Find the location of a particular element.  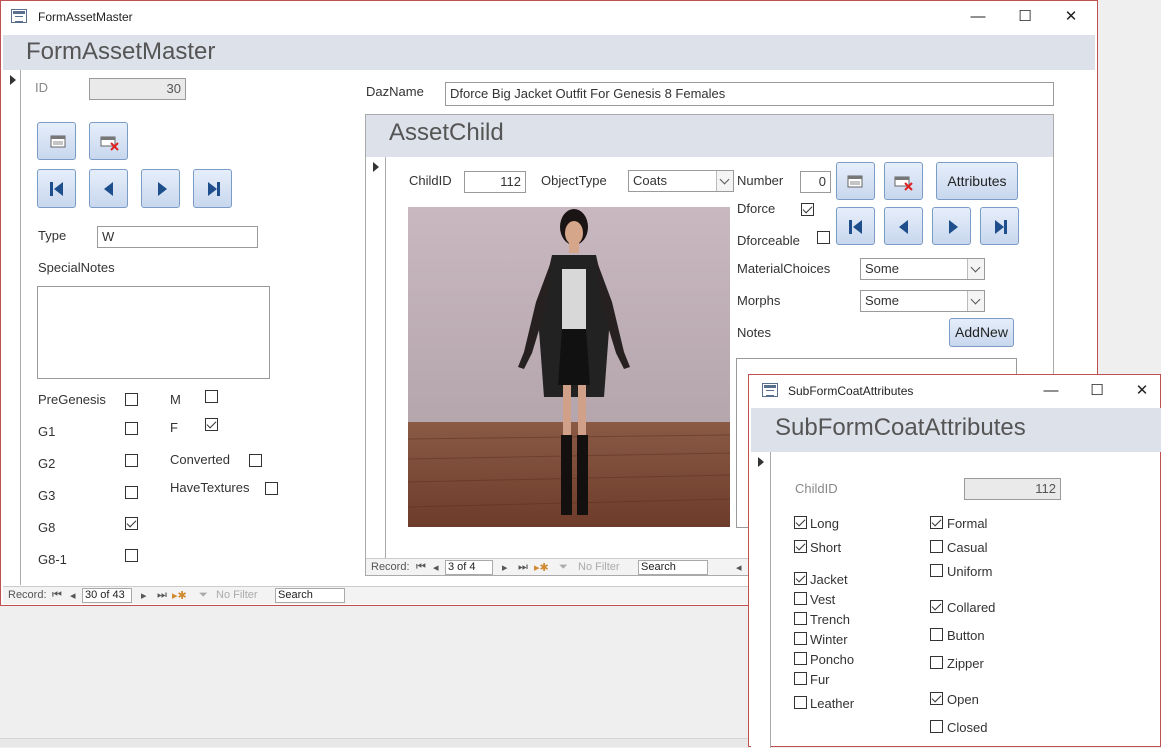

child-nav-new-icon: ▸✱ is located at coordinates (541, 567).